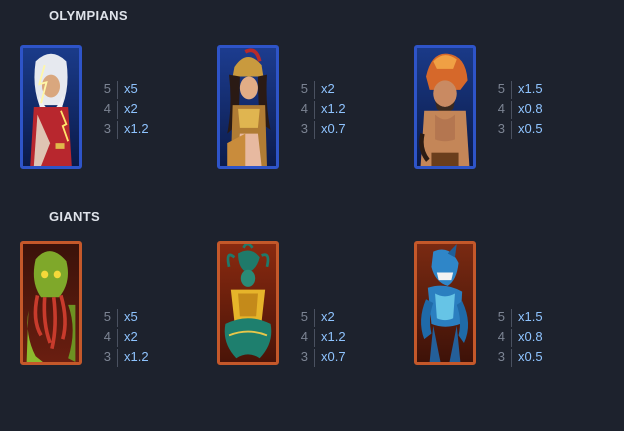 This screenshot has width=624, height=431. What do you see at coordinates (445, 303) in the screenshot?
I see `shark-giant-icon` at bounding box center [445, 303].